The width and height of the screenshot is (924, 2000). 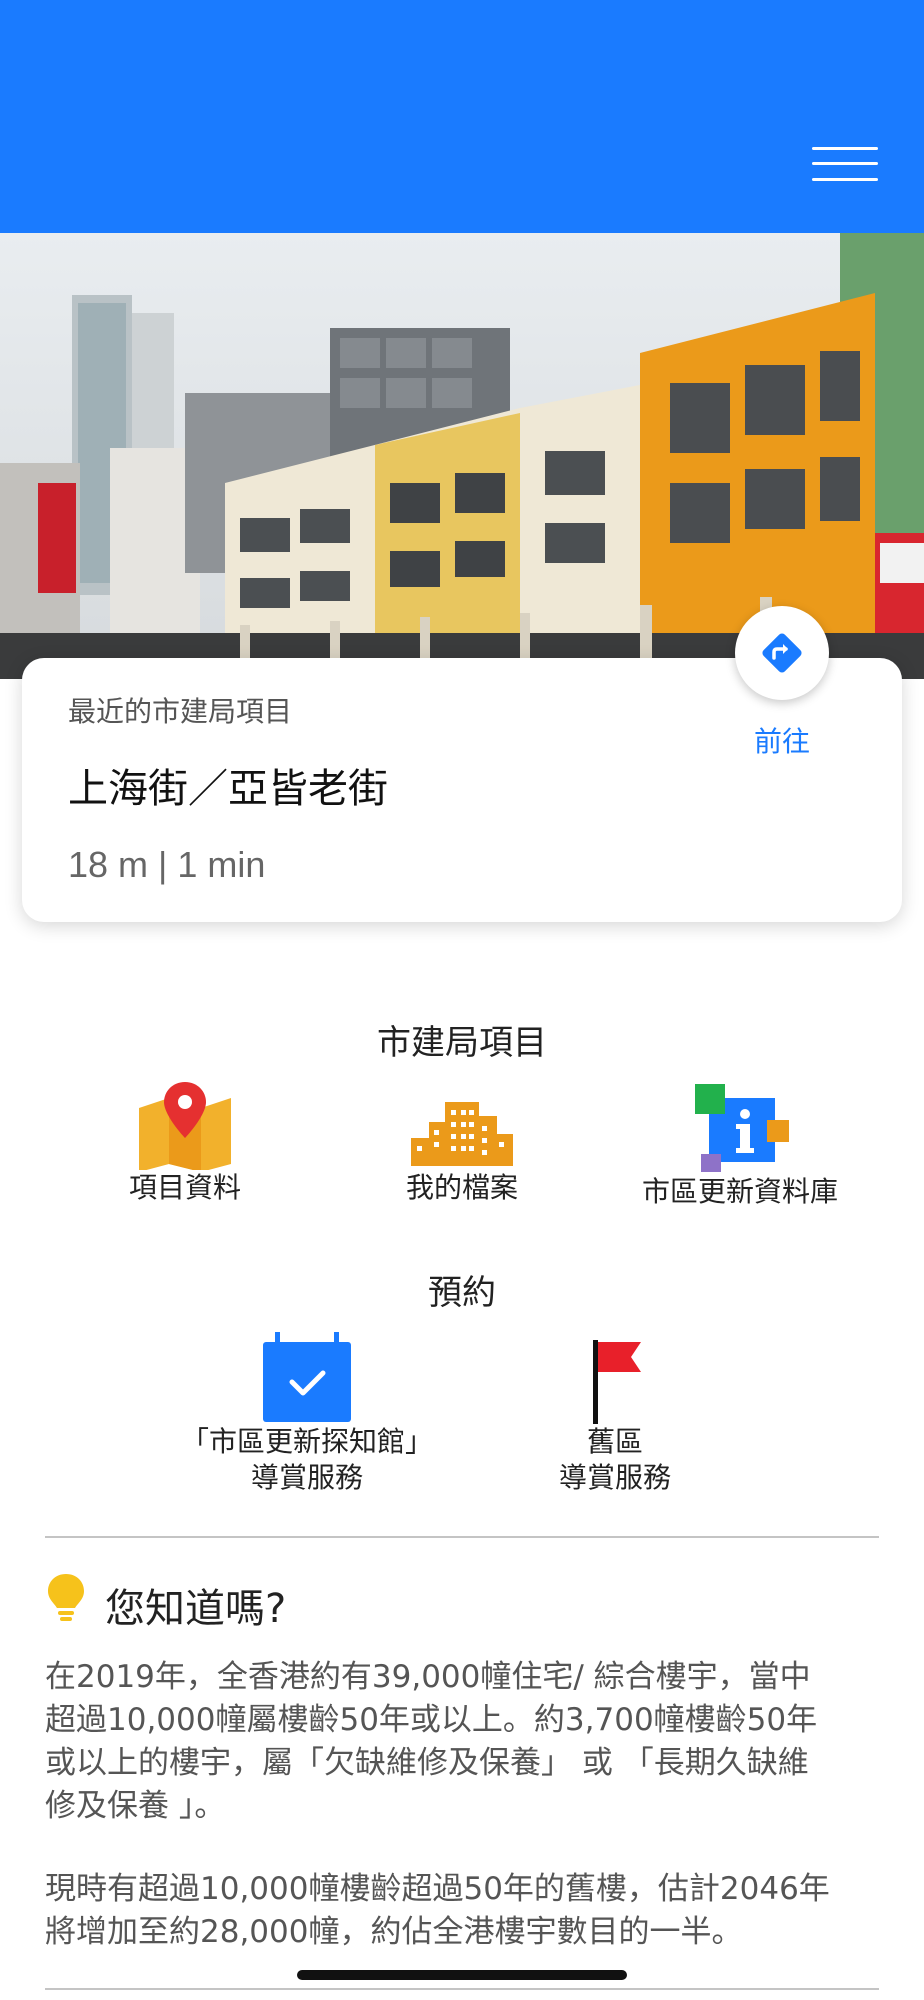 I want to click on fact-line: 現時有超過10,000幢樓齡超過50年的舊樓，估計2046年, so click(x=437, y=1889).